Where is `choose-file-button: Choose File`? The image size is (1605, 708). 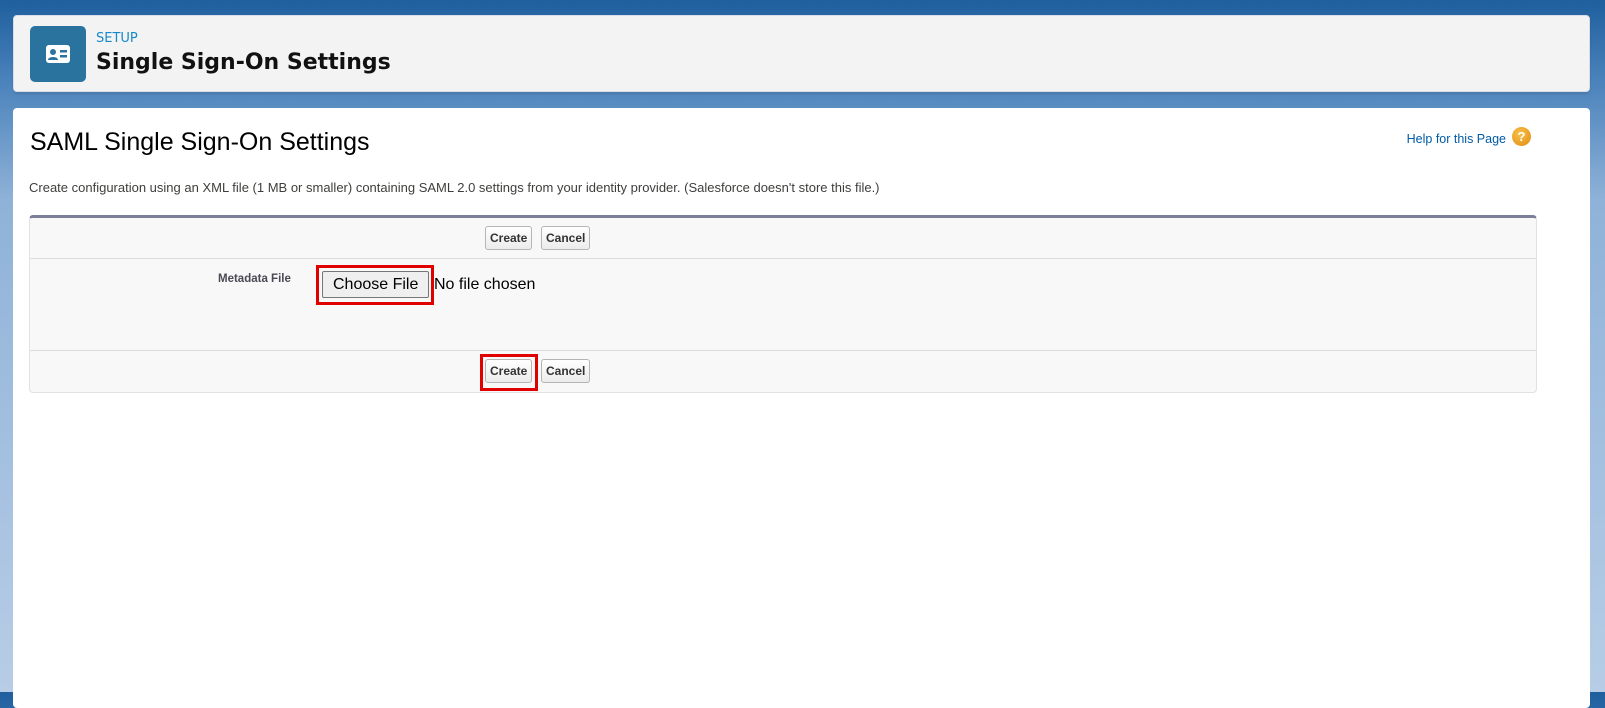 choose-file-button: Choose File is located at coordinates (376, 284).